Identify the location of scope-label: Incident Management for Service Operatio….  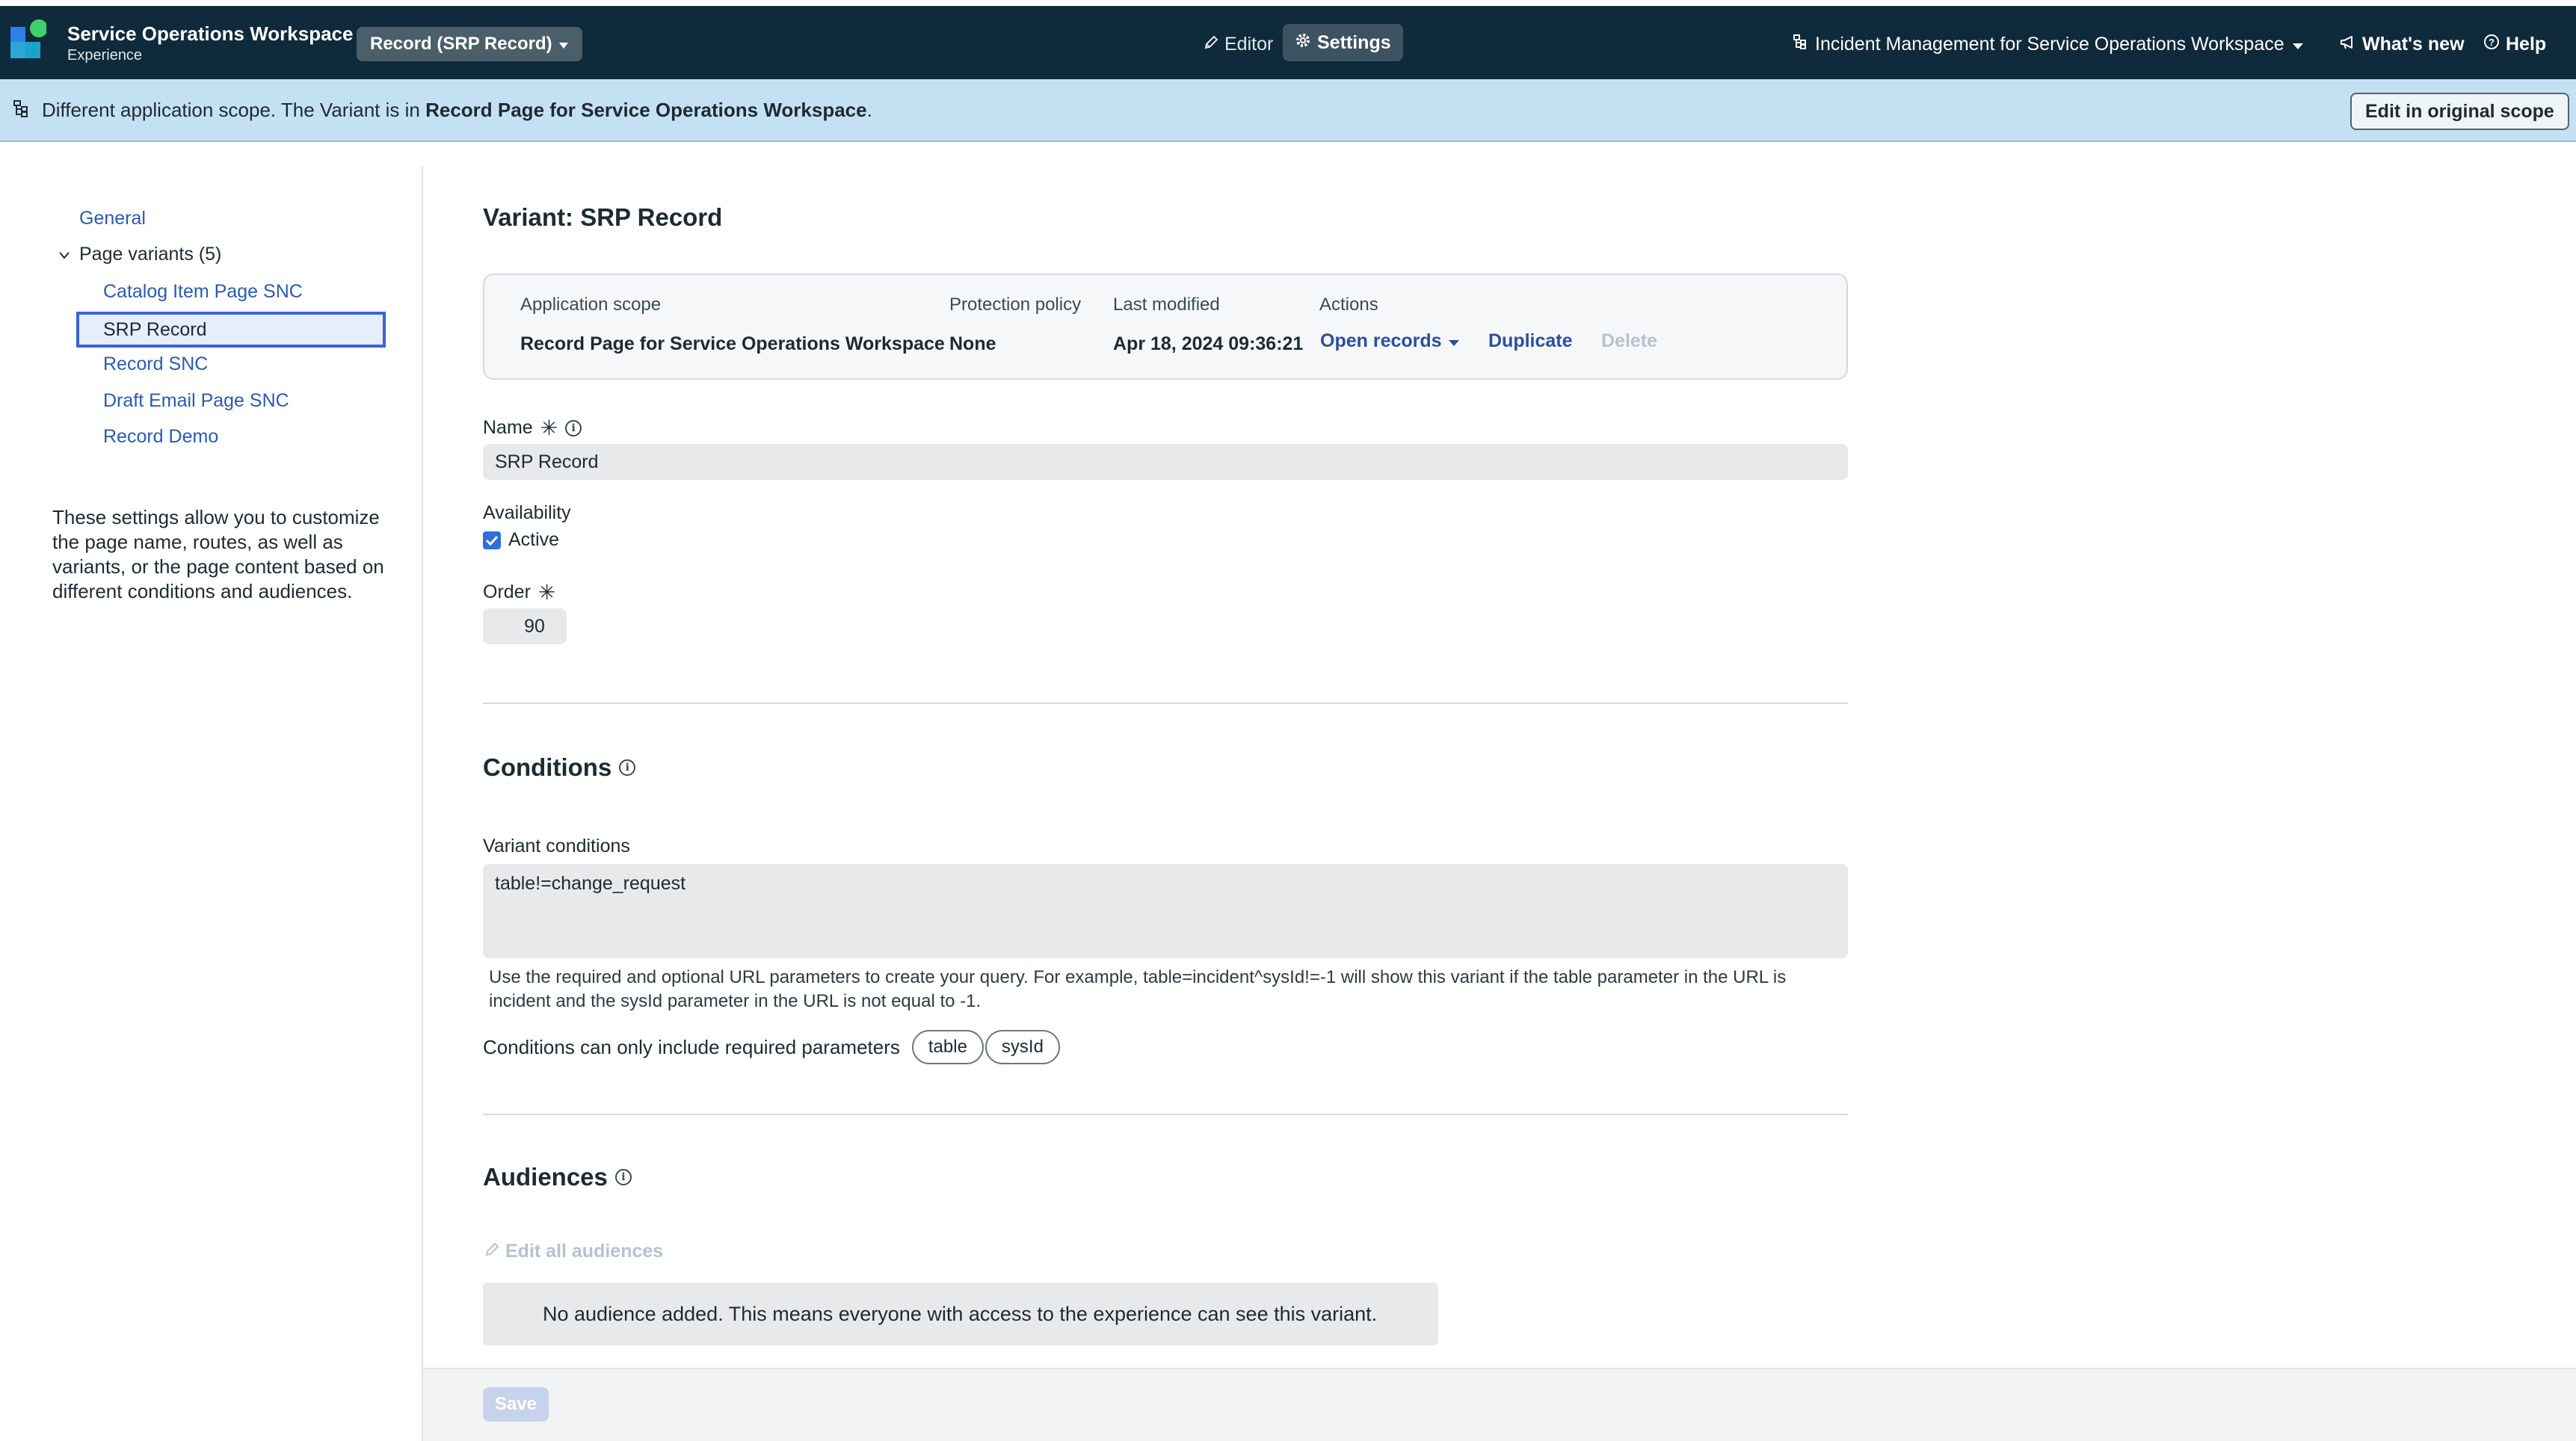
(2049, 44).